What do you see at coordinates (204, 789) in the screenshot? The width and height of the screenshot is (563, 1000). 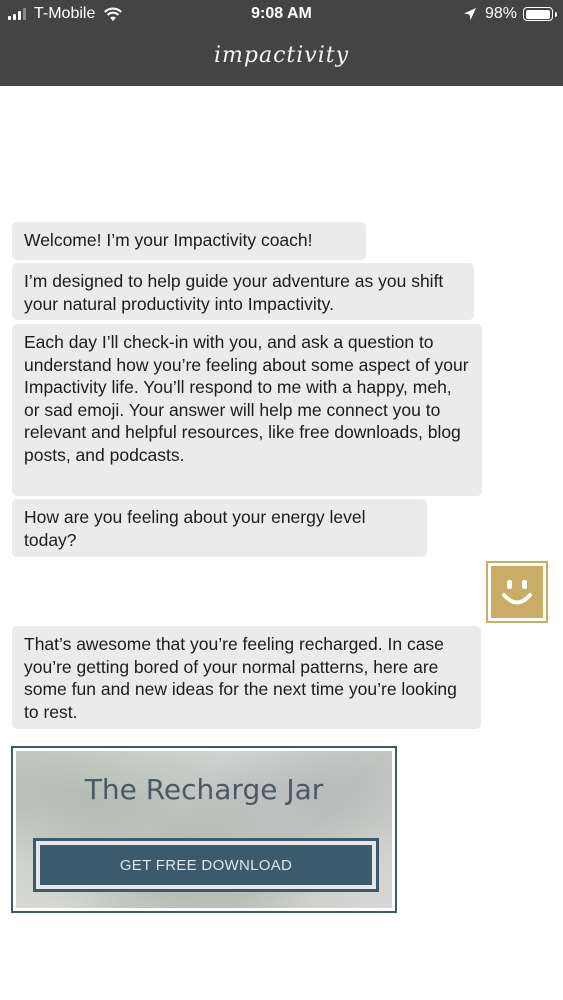 I see `card-title: The Recharge Jar` at bounding box center [204, 789].